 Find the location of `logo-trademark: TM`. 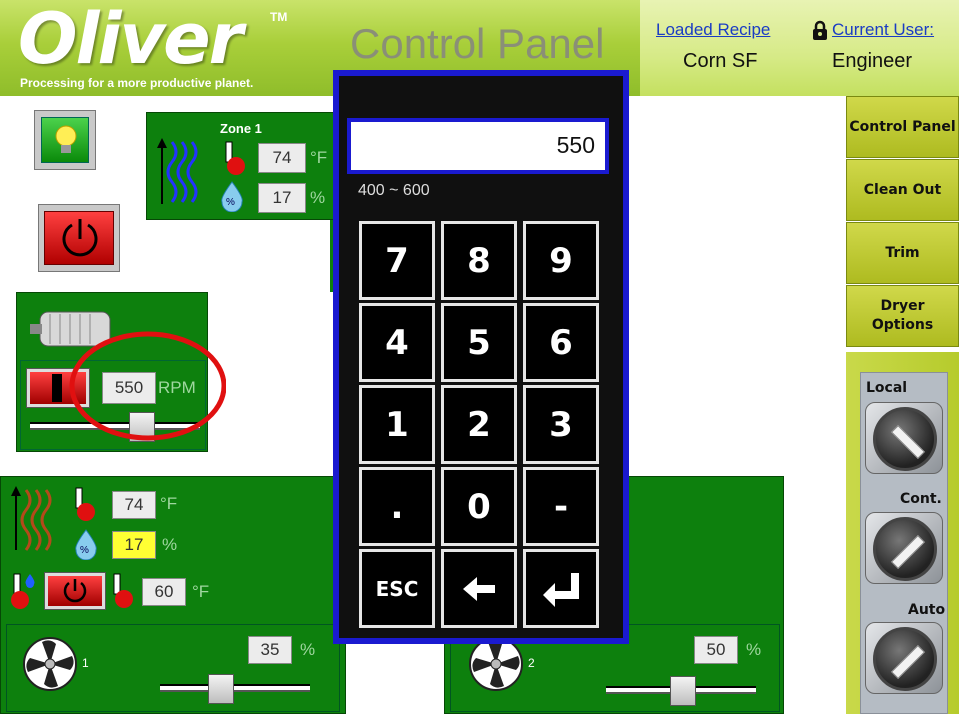

logo-trademark: TM is located at coordinates (279, 17).